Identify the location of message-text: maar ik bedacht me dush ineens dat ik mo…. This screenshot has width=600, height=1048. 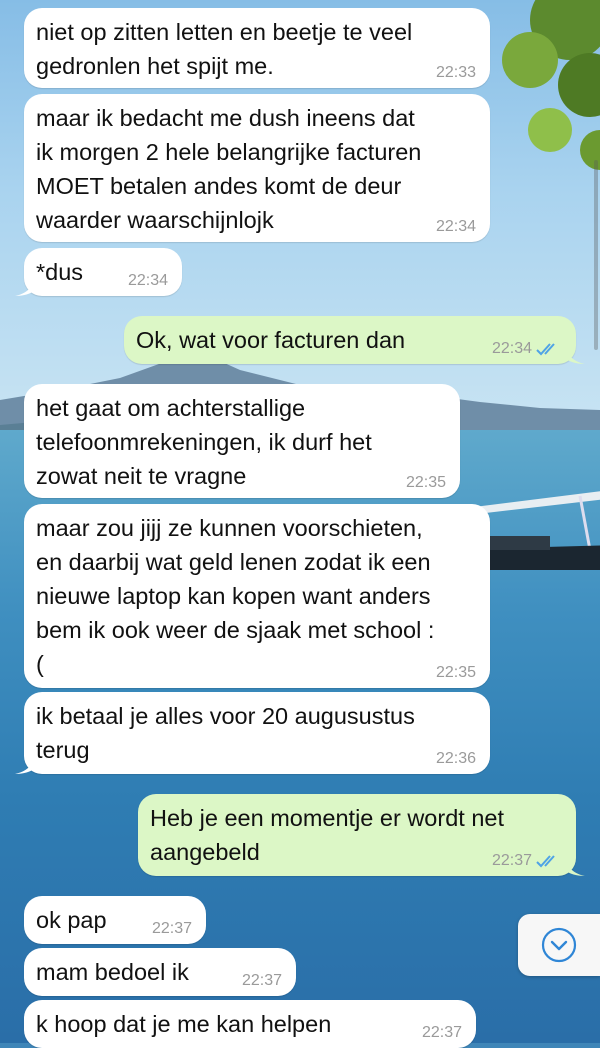
(229, 169).